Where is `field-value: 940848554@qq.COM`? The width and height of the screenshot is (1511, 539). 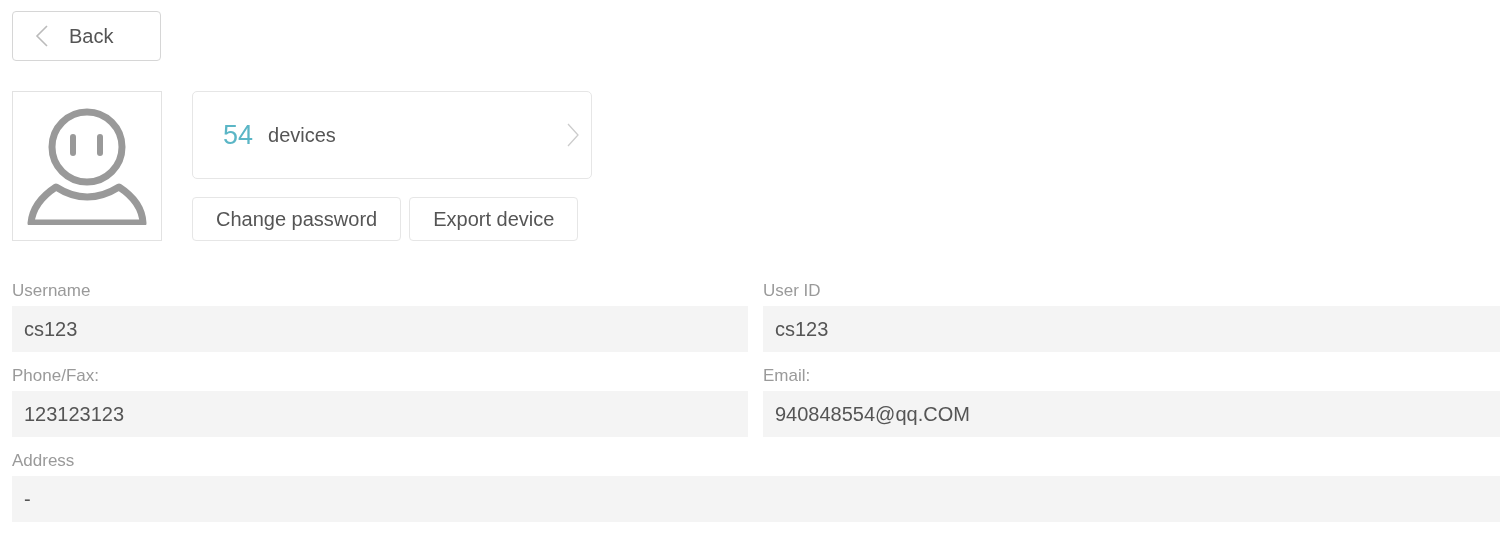 field-value: 940848554@qq.COM is located at coordinates (1131, 414).